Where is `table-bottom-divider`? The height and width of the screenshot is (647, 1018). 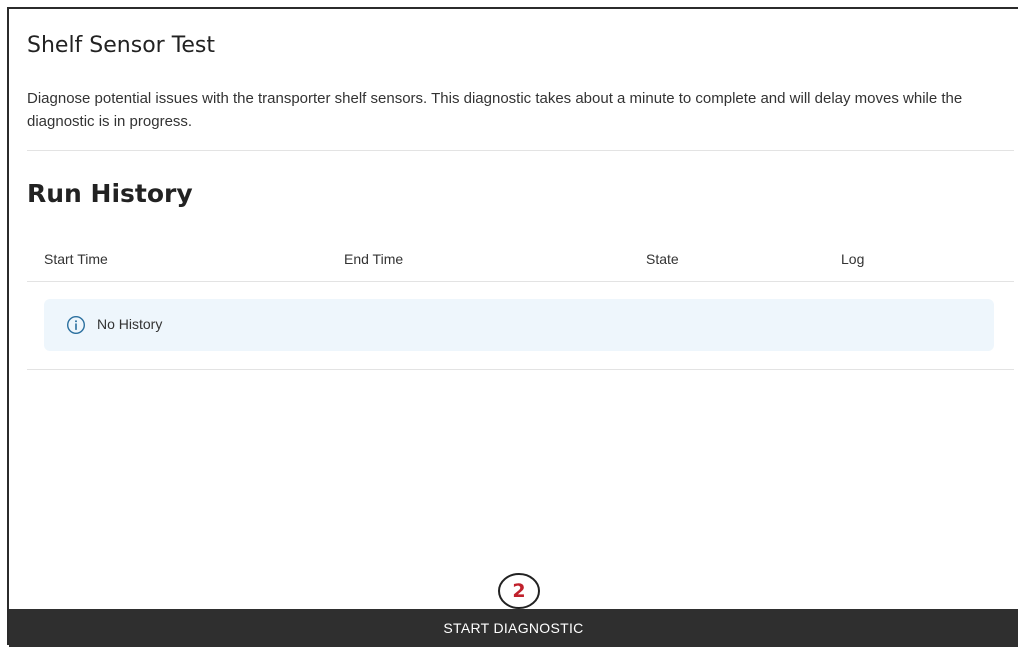
table-bottom-divider is located at coordinates (520, 369).